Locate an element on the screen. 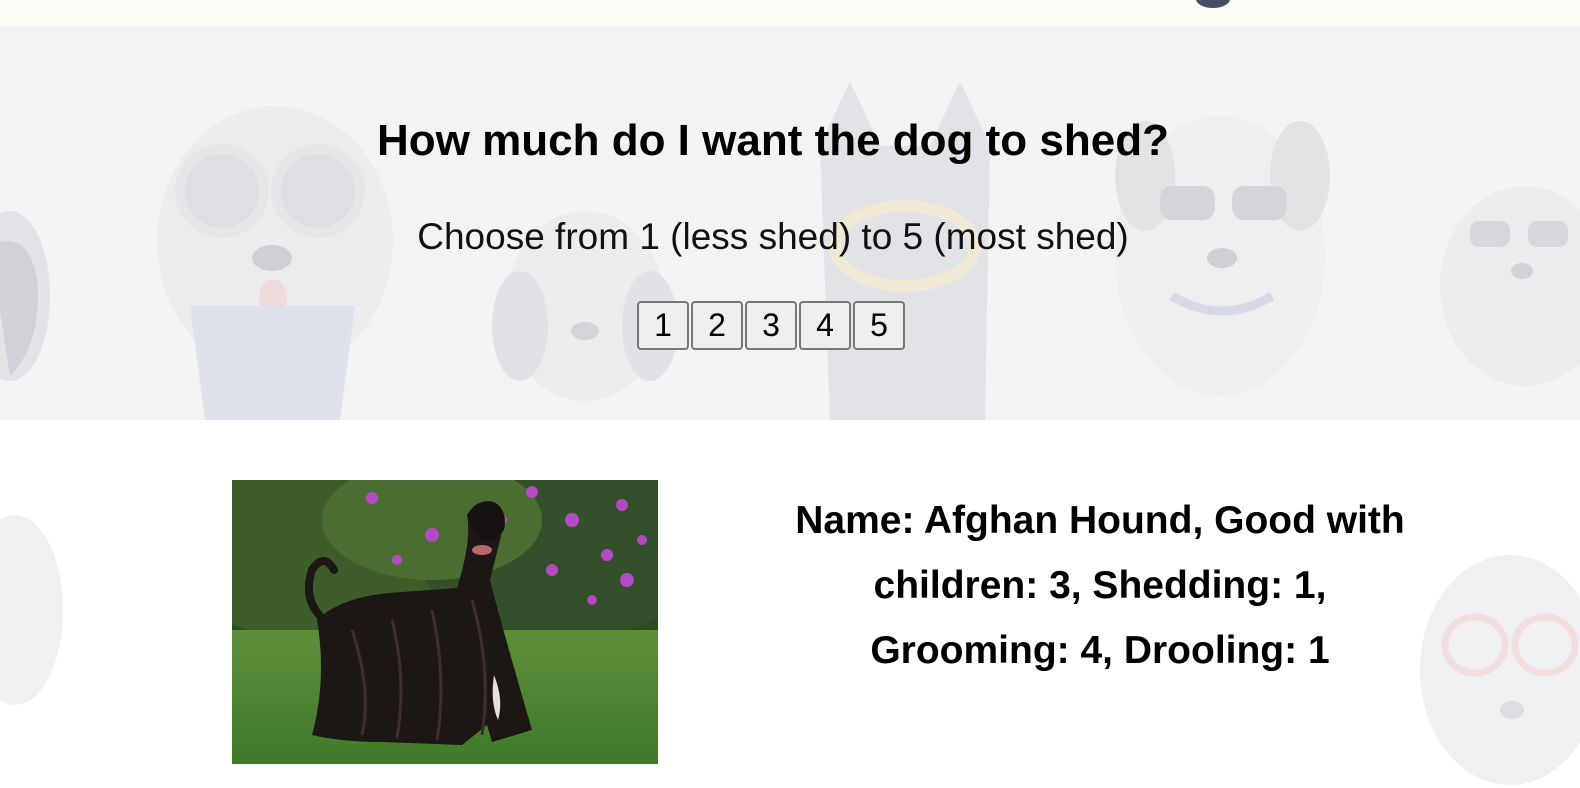 The image size is (1580, 788). rating-button-3: 3 is located at coordinates (771, 325).